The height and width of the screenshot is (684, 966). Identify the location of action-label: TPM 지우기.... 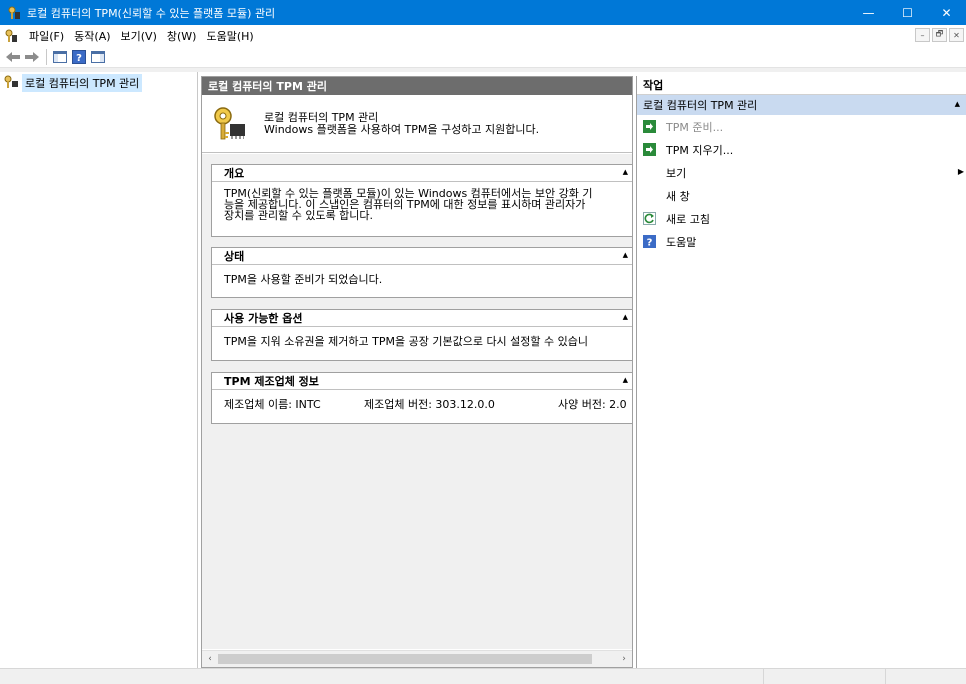
(700, 150).